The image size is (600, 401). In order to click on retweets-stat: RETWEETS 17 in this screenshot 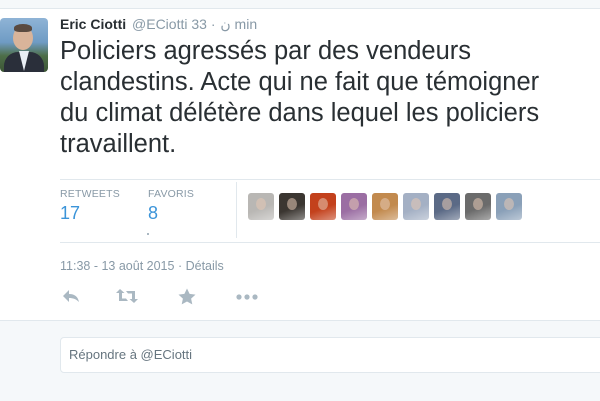, I will do `click(90, 206)`.